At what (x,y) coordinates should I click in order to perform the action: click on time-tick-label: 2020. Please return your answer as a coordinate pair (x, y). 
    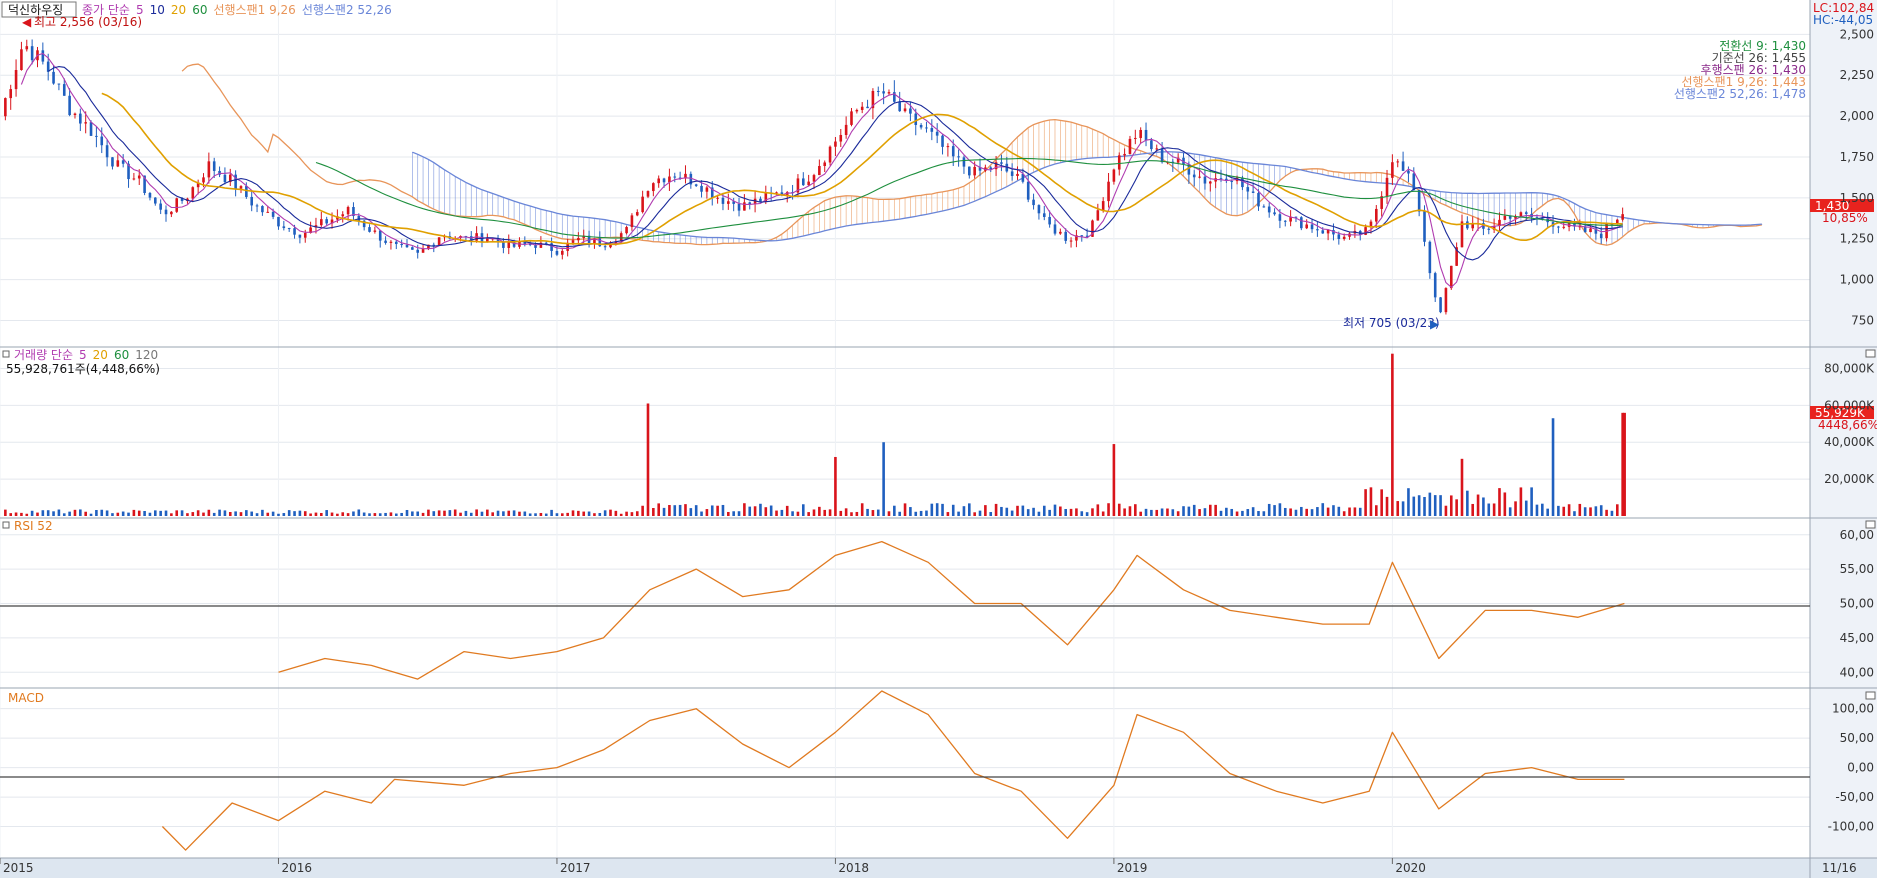
    Looking at the image, I should click on (1410, 868).